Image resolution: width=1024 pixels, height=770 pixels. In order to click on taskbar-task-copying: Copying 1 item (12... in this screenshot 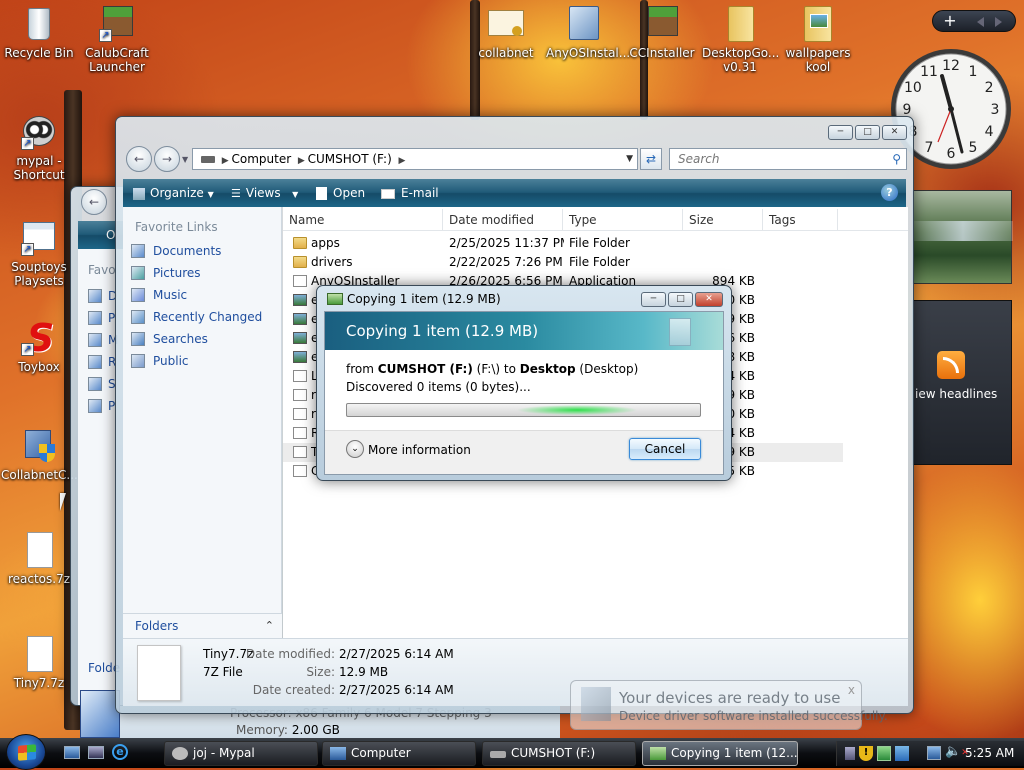, I will do `click(720, 753)`.